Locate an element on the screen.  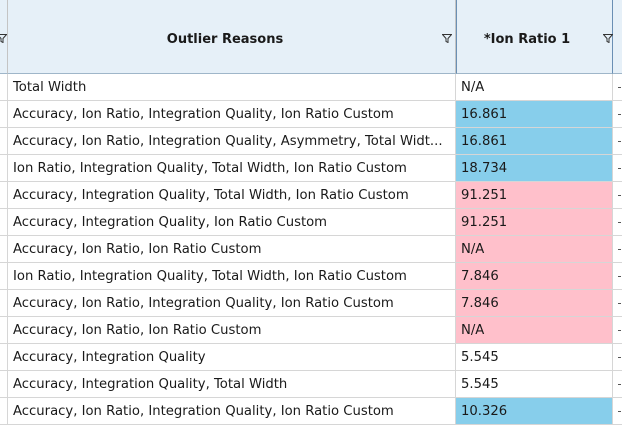
column-header-label: *Ion Ratio 1 is located at coordinates (527, 39).